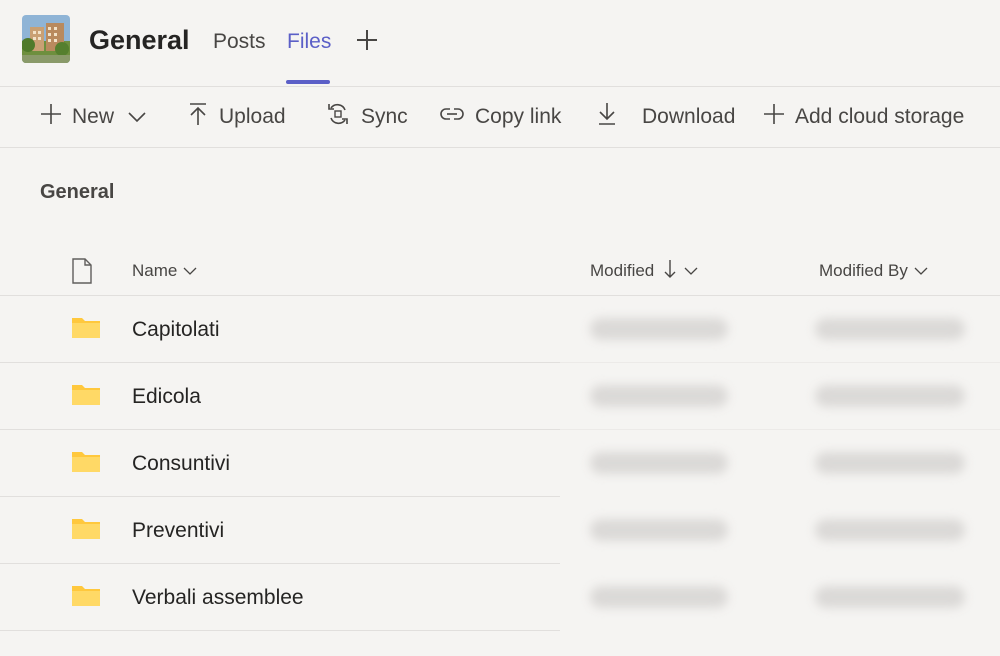  I want to click on column-header-name: Name, so click(164, 271).